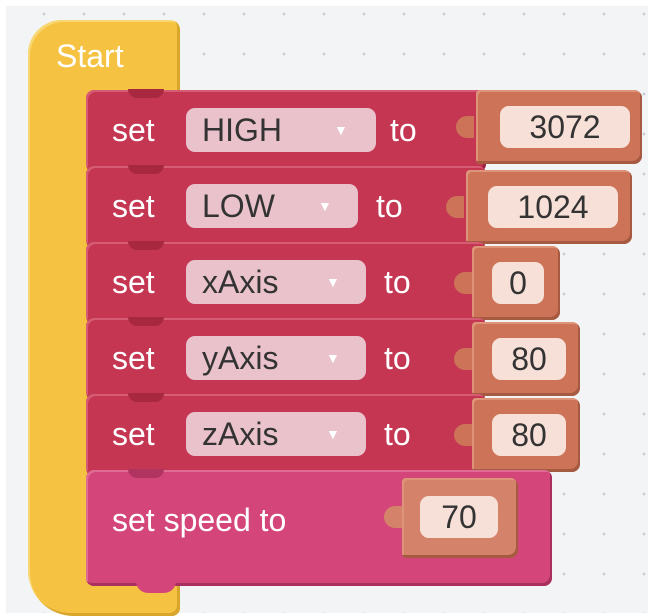 This screenshot has width=648, height=616. I want to click on variable-dropdown-low: LOW ▼, so click(272, 206).